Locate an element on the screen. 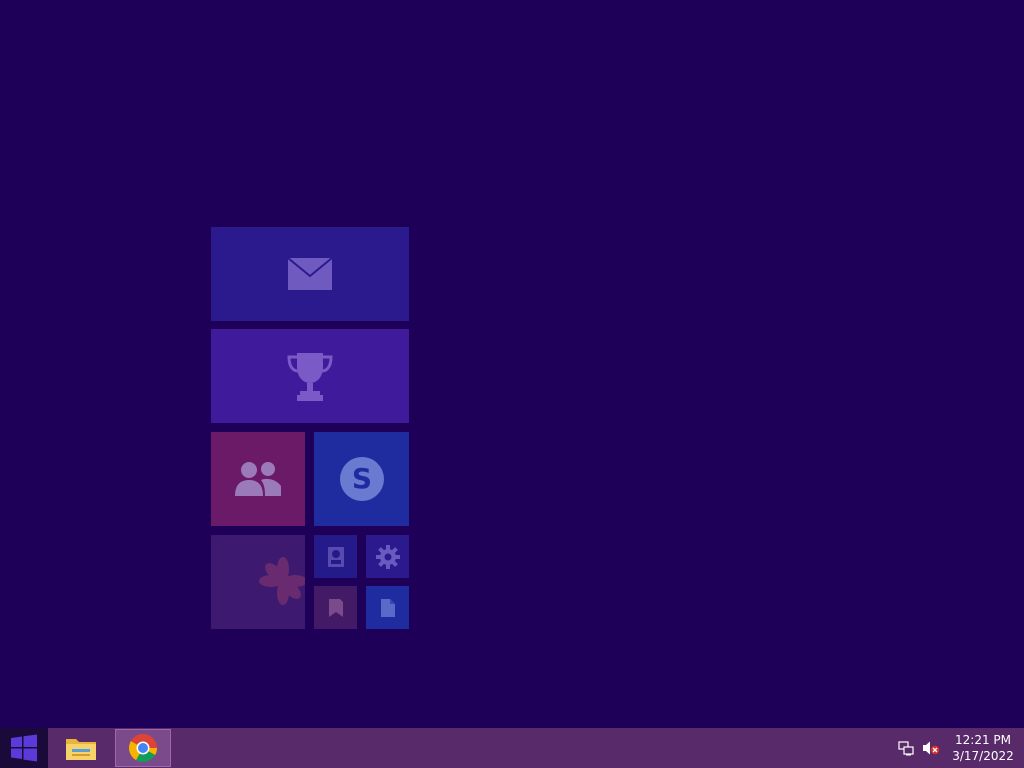  folder-icon is located at coordinates (81, 749).